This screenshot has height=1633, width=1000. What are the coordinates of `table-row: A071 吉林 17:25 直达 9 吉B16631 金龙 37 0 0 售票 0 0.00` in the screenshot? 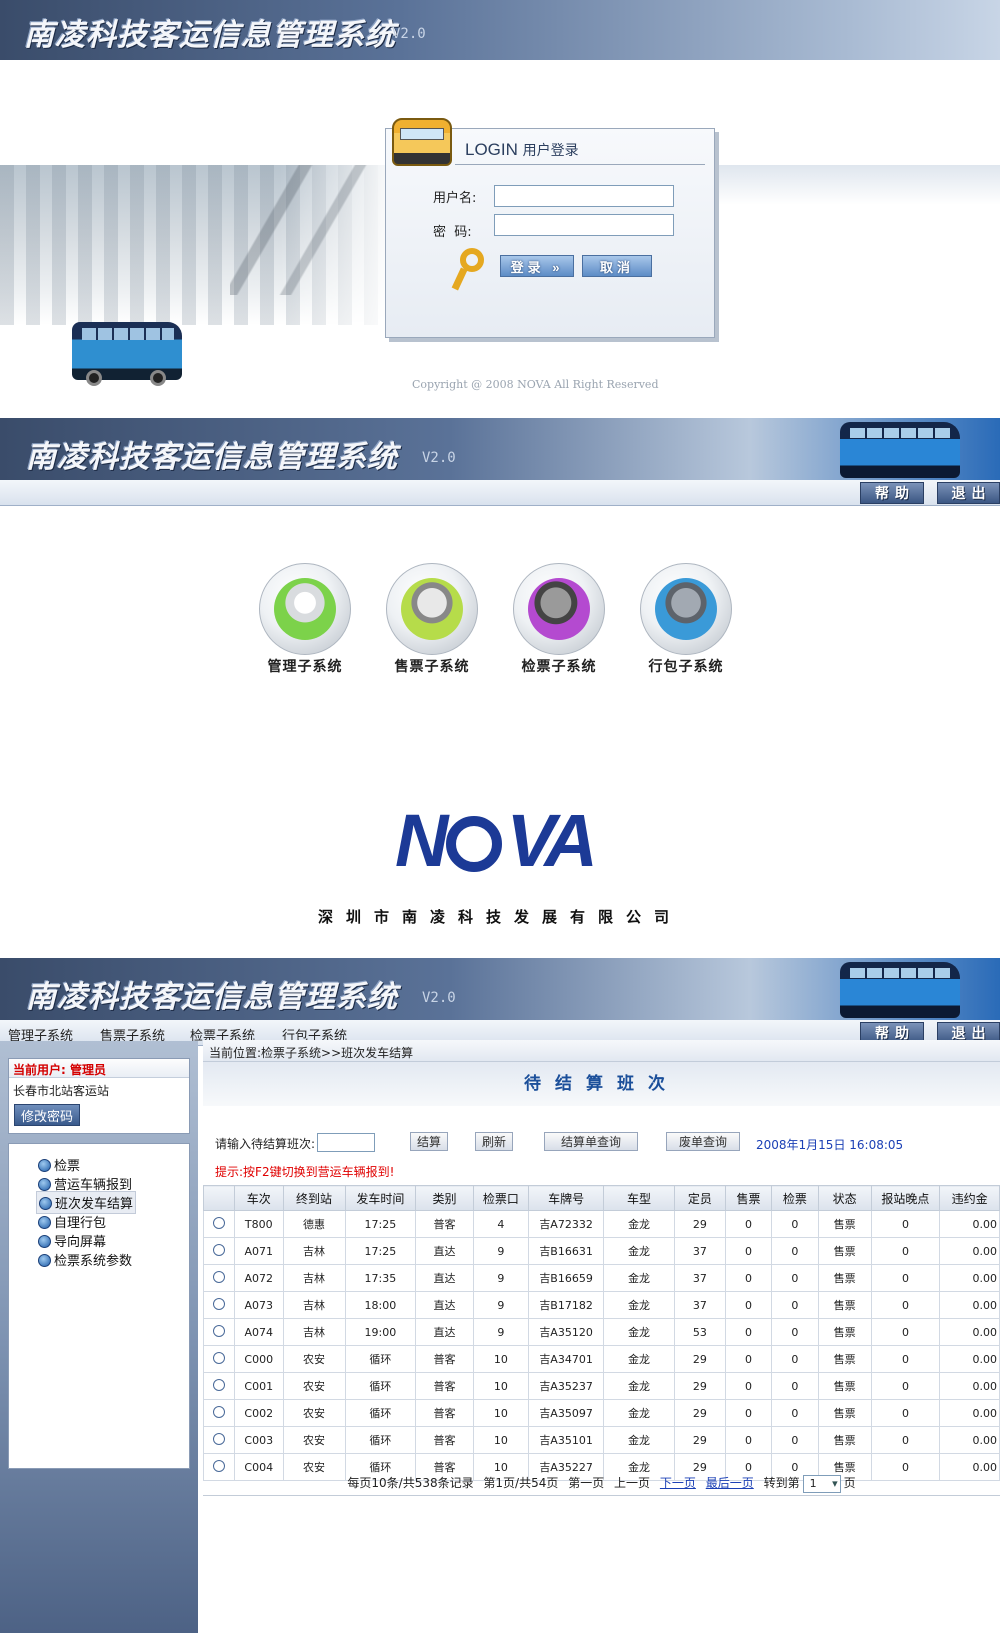 It's located at (601, 1251).